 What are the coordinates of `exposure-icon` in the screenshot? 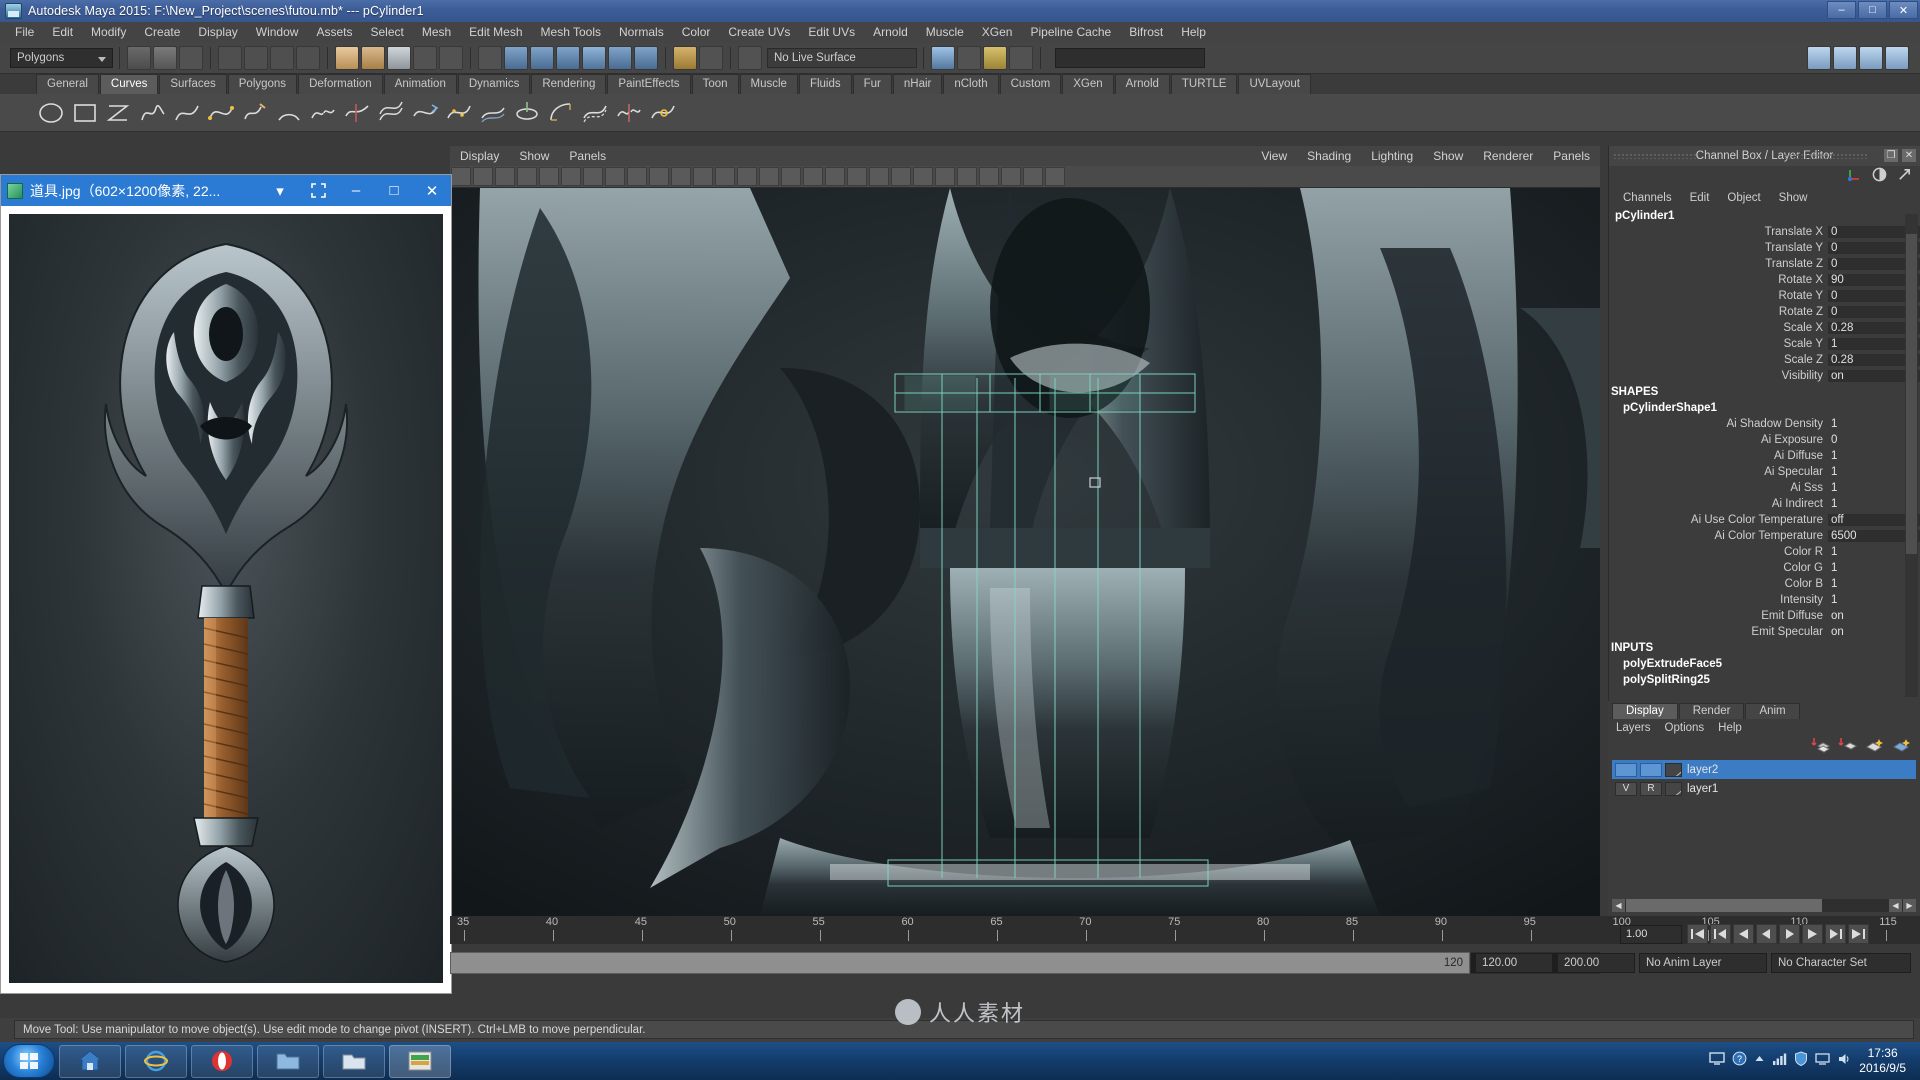 It's located at (1055, 176).